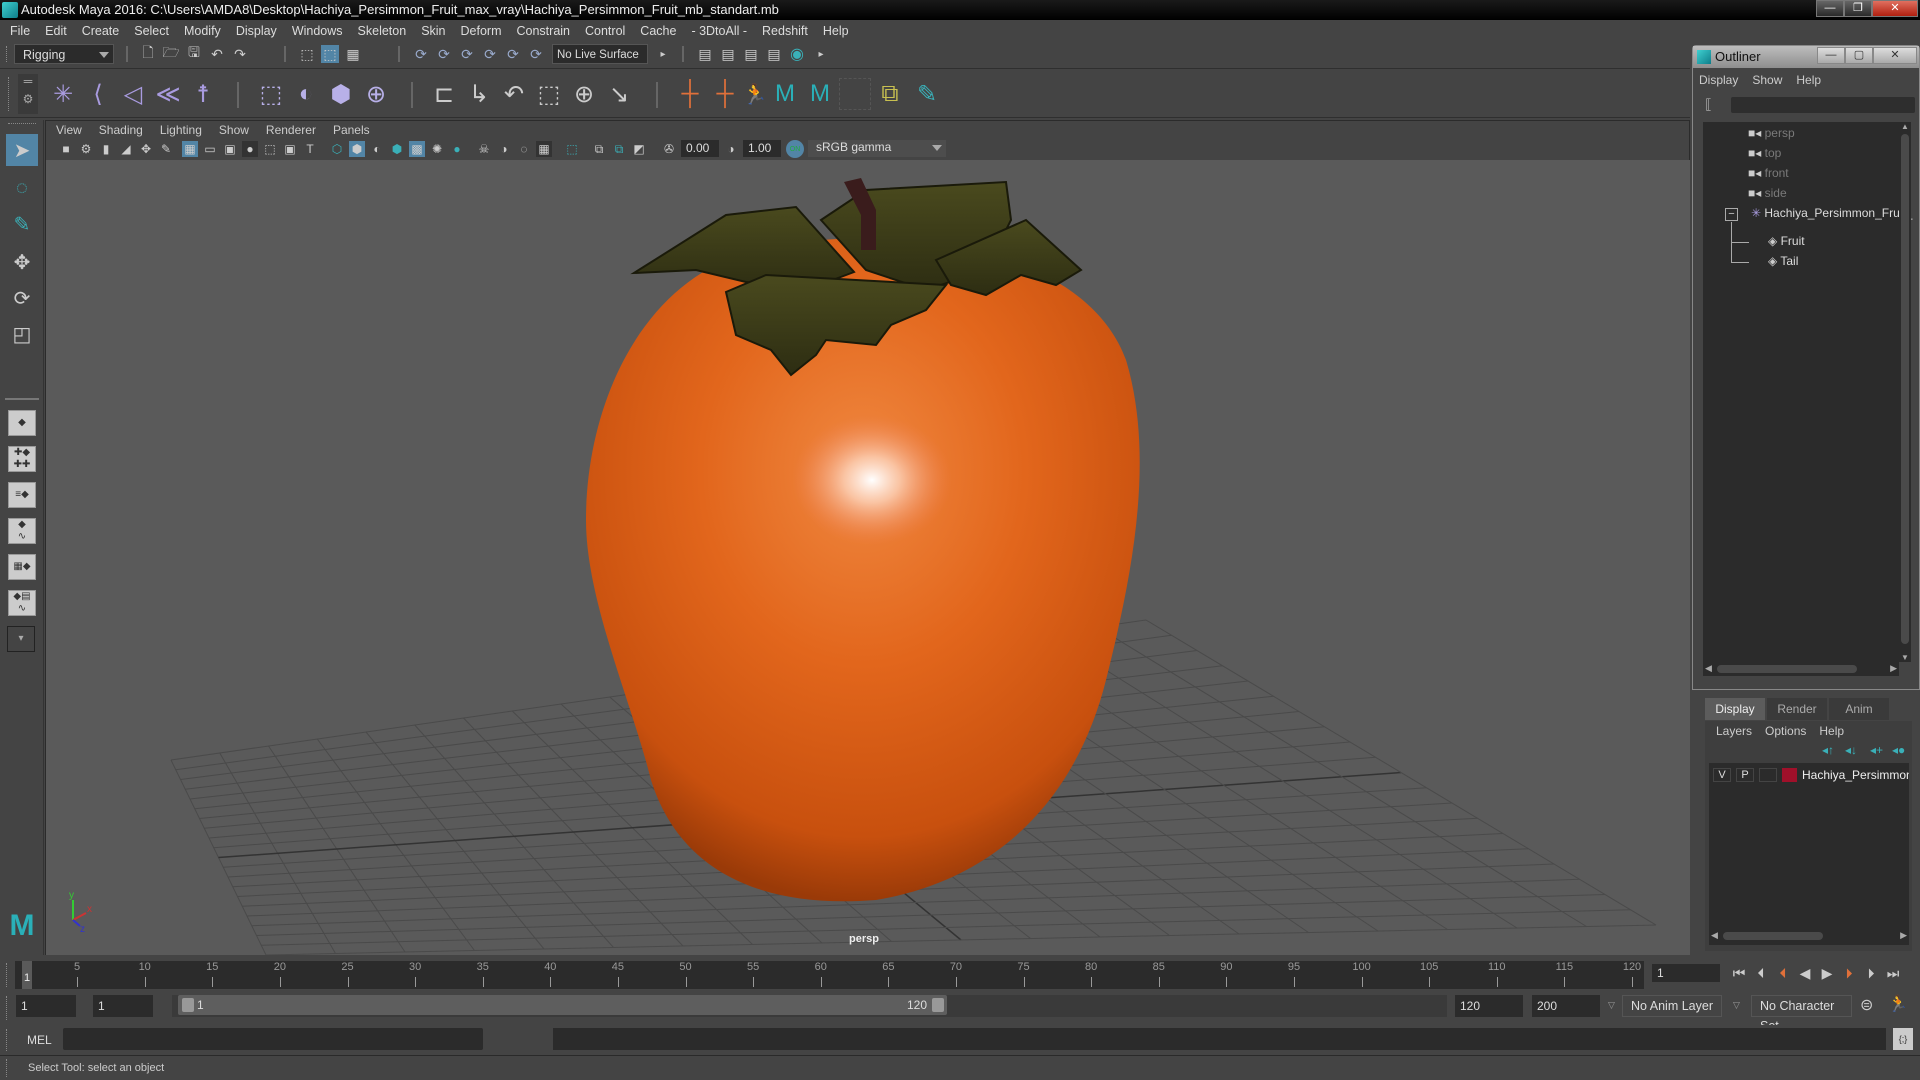  Describe the element at coordinates (719, 31) in the screenshot. I see `menu-3dtoall: - 3DtoAll -` at that location.